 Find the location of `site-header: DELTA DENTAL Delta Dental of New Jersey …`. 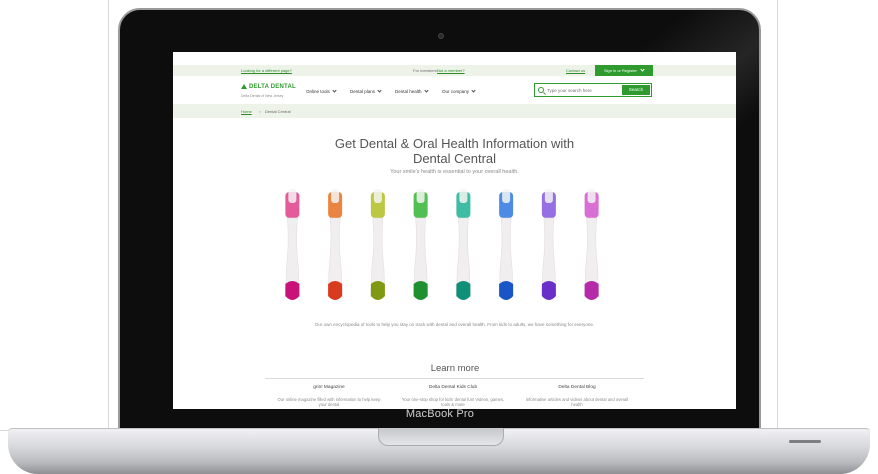

site-header: DELTA DENTAL Delta Dental of New Jersey … is located at coordinates (454, 90).